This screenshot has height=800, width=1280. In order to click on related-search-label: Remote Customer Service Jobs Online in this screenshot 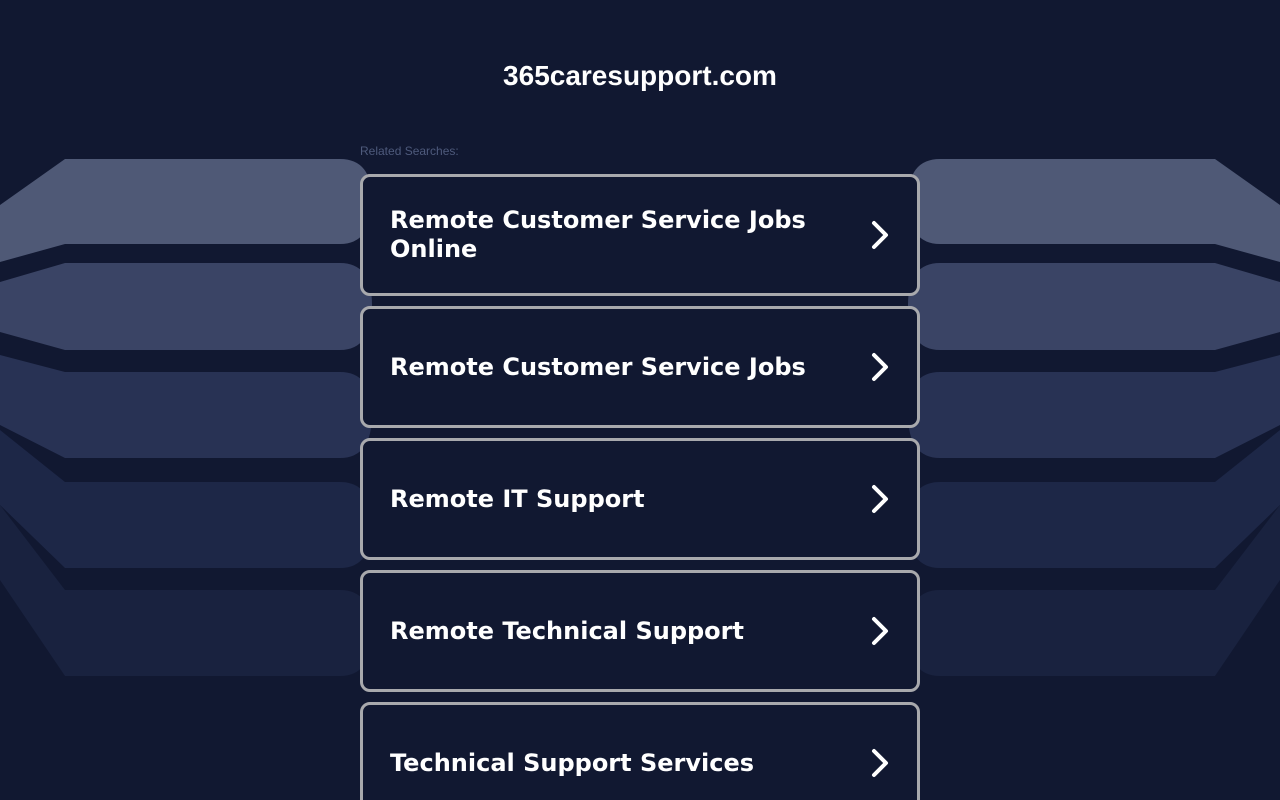, I will do `click(598, 234)`.